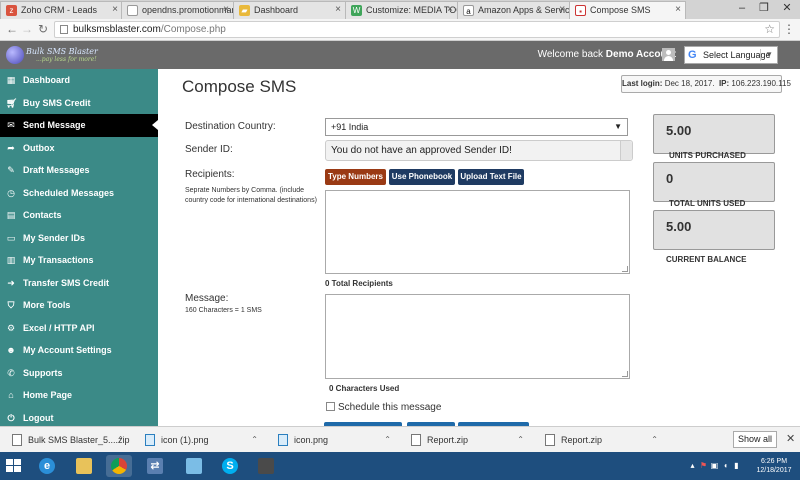  What do you see at coordinates (707, 155) in the screenshot?
I see `units-purchased-label: UNITS PURCHASED` at bounding box center [707, 155].